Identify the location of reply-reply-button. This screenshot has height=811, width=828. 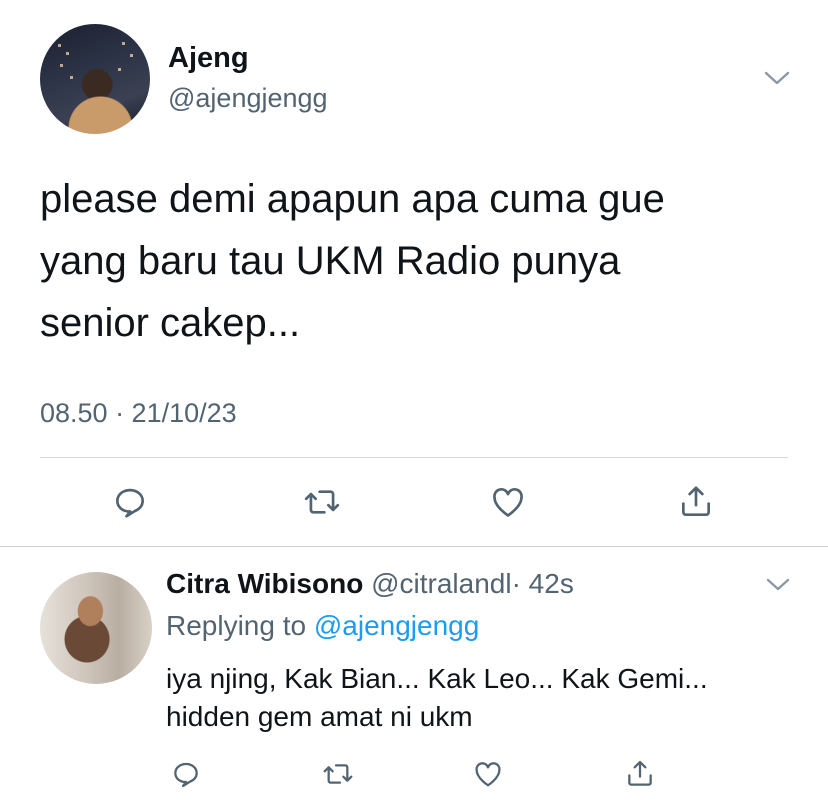
(186, 774).